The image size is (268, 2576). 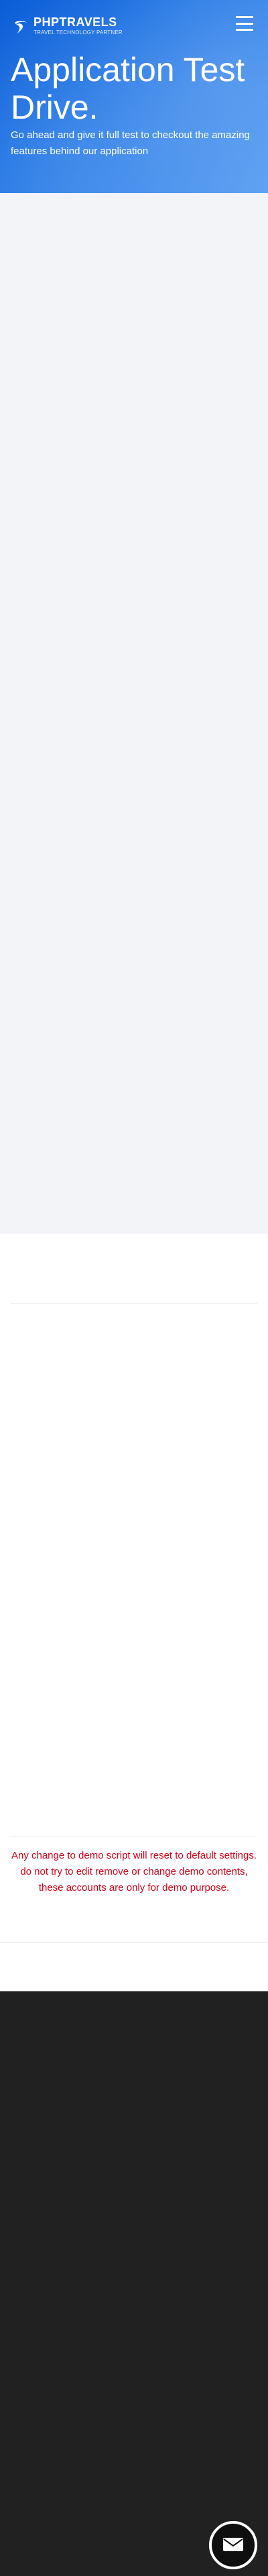 What do you see at coordinates (76, 22) in the screenshot?
I see `brand-name: PHPTRAVELS` at bounding box center [76, 22].